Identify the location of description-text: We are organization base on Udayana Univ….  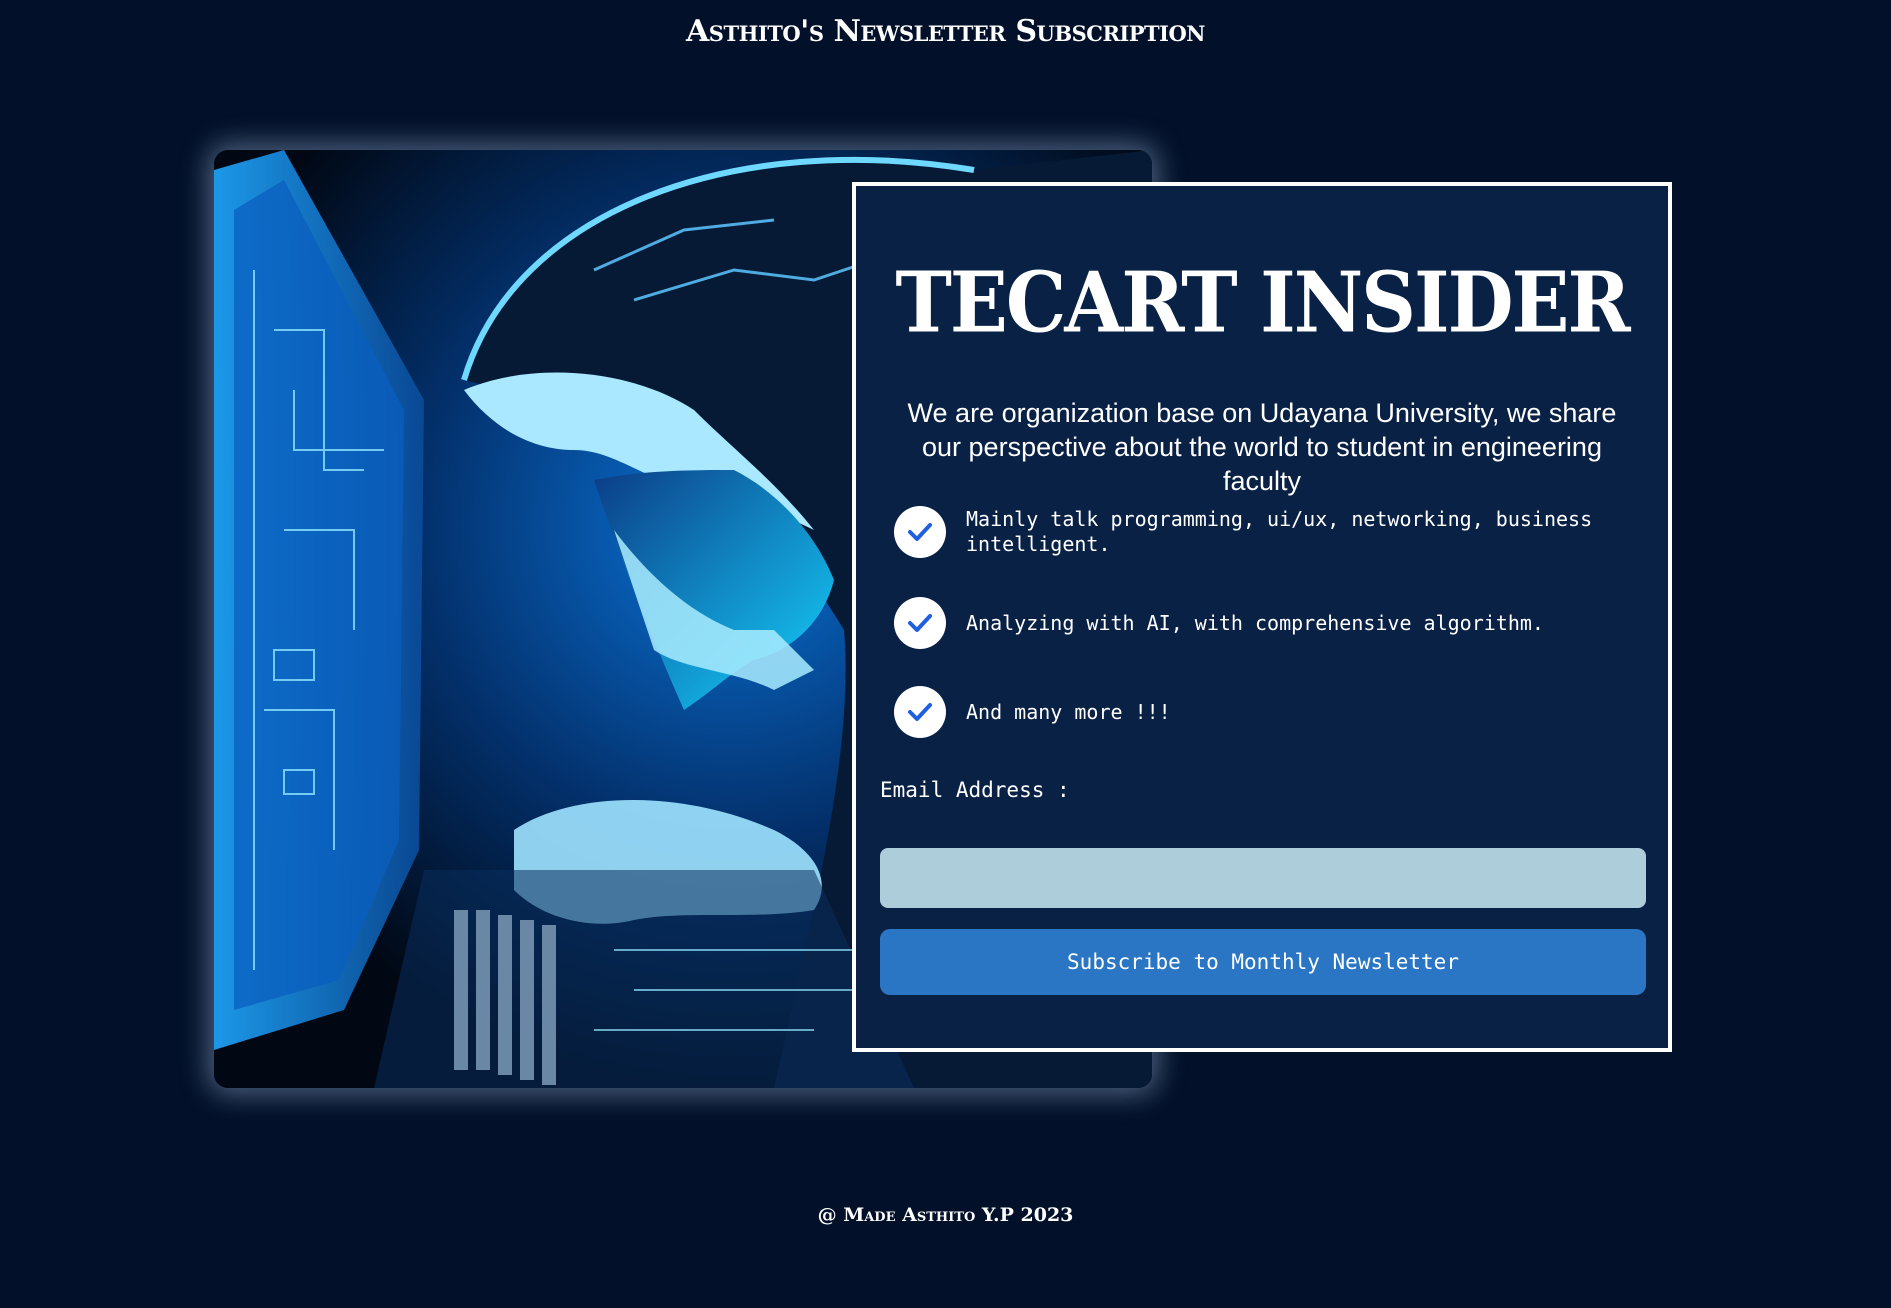
(1262, 447).